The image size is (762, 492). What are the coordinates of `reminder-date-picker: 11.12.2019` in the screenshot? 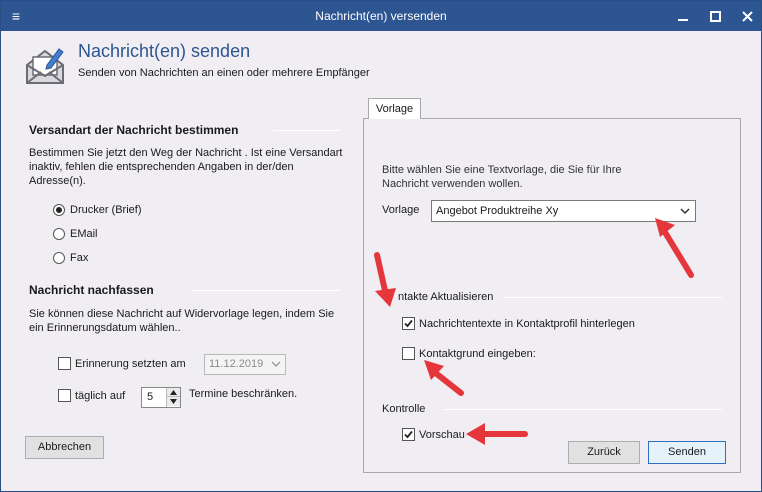 It's located at (245, 364).